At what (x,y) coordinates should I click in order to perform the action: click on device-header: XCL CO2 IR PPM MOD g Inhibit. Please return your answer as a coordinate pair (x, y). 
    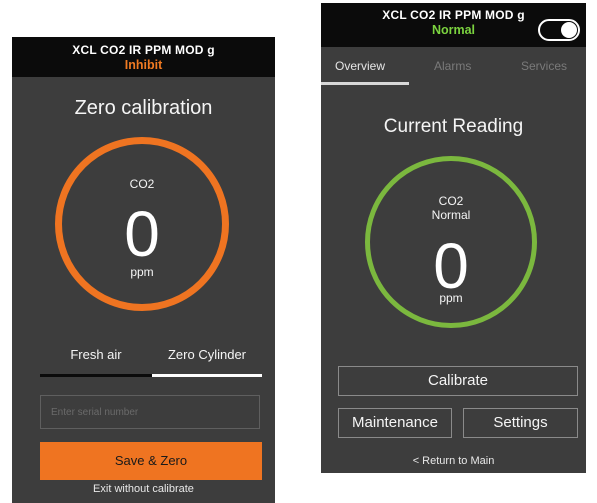
    Looking at the image, I should click on (143, 57).